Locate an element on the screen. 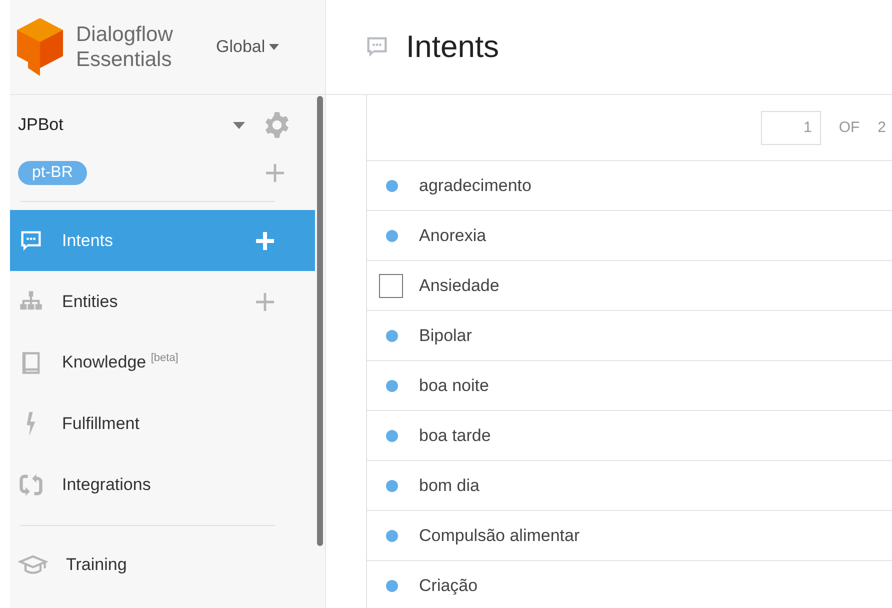 The image size is (892, 608). intent-name: boa tarde is located at coordinates (455, 436).